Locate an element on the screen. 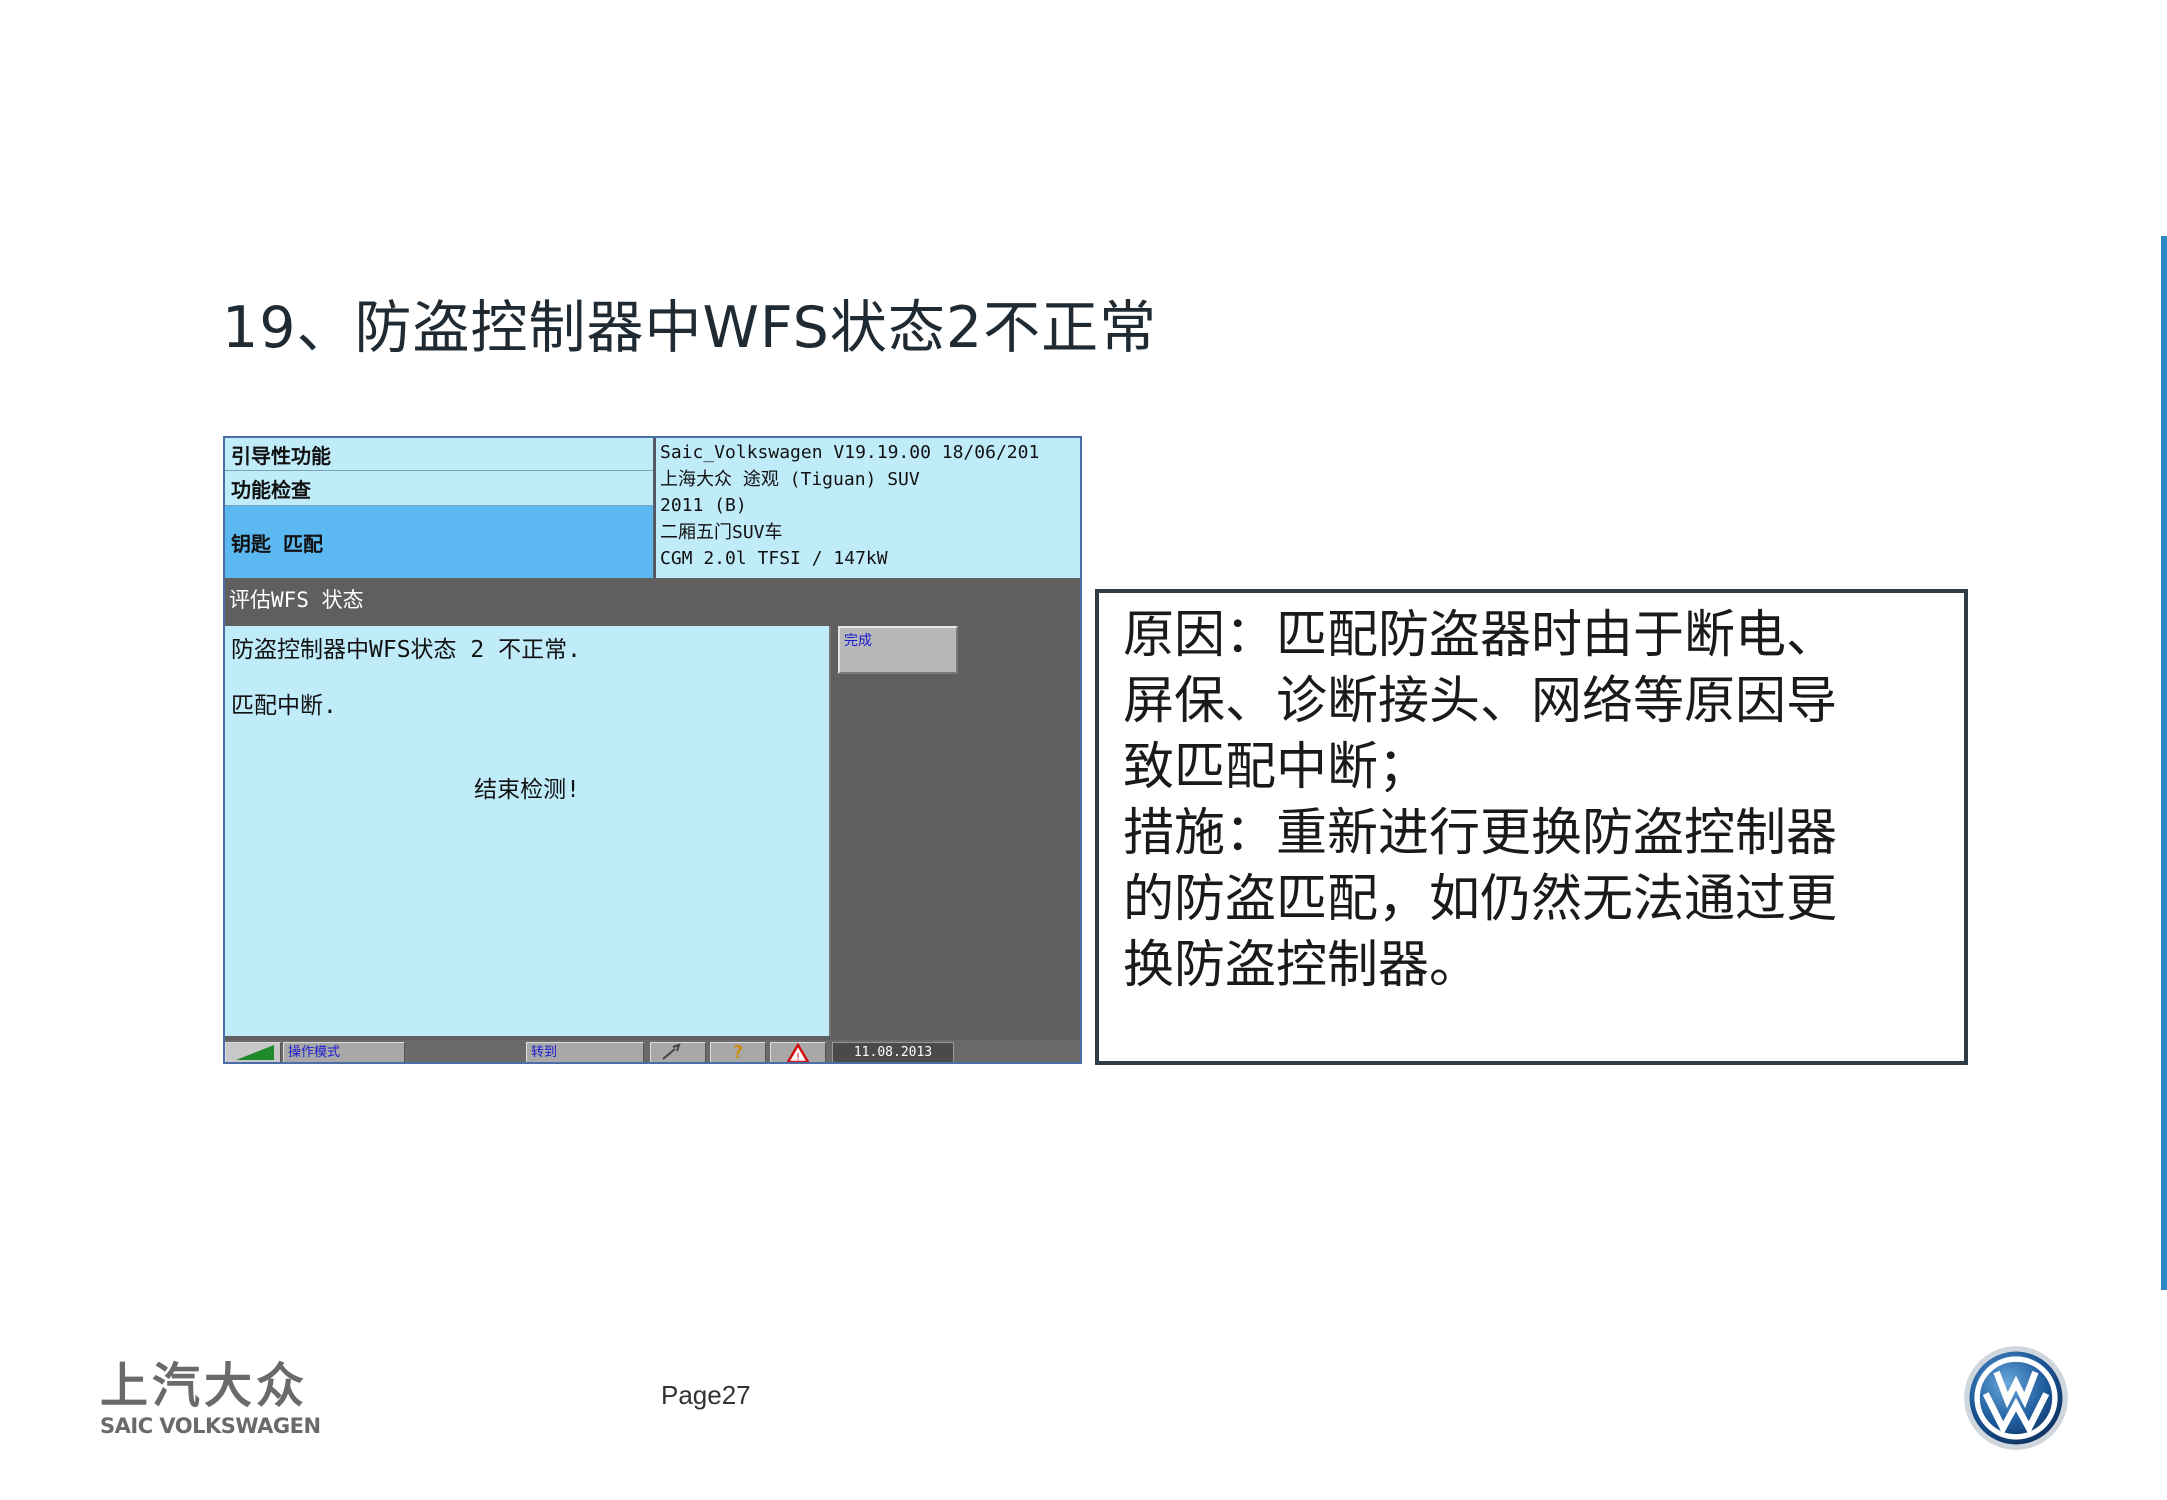 This screenshot has width=2167, height=1500. message-end-test: 结束检测! is located at coordinates (527, 790).